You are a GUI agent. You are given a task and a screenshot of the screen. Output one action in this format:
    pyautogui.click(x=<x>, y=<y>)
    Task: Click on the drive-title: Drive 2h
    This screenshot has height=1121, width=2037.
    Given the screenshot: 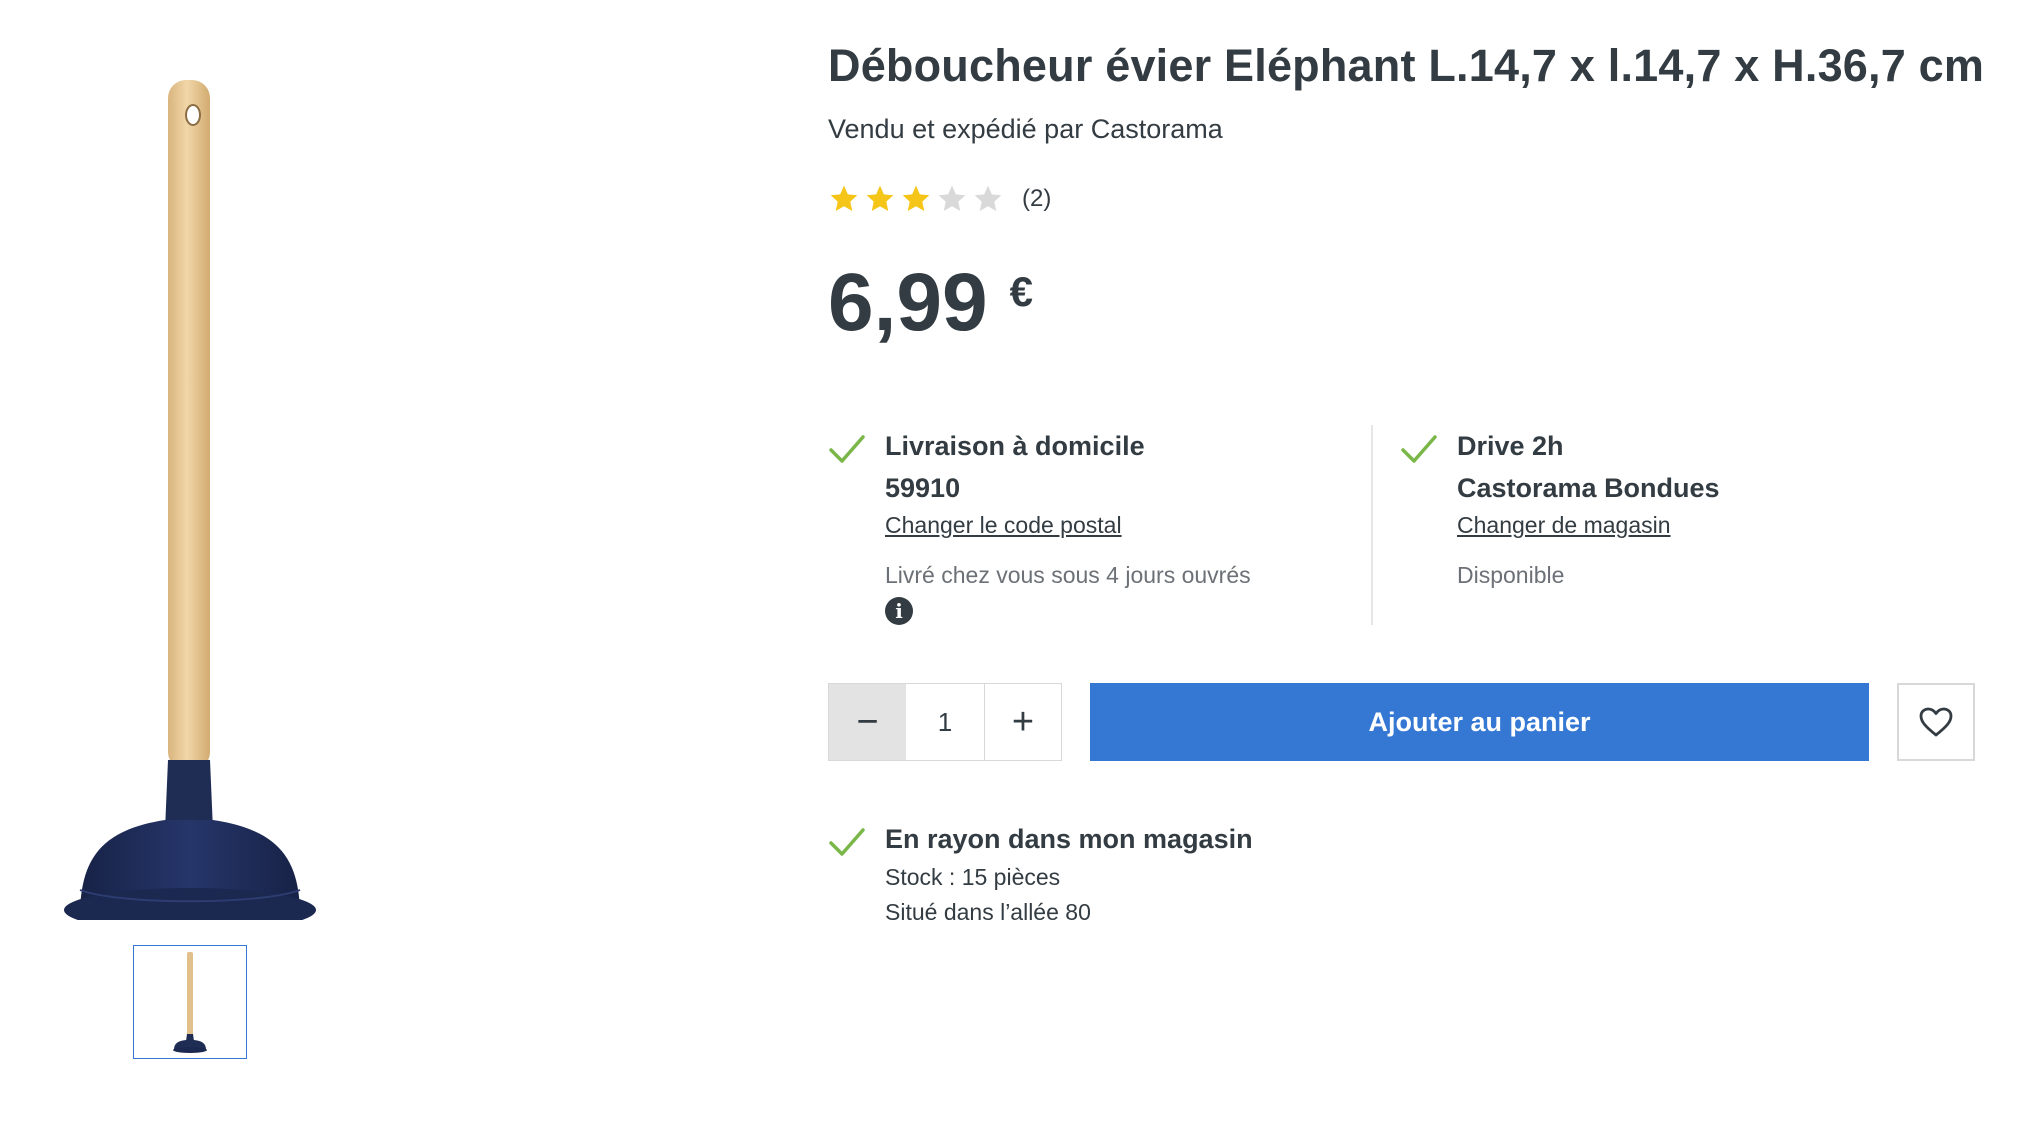 What is the action you would take?
    pyautogui.click(x=1510, y=446)
    